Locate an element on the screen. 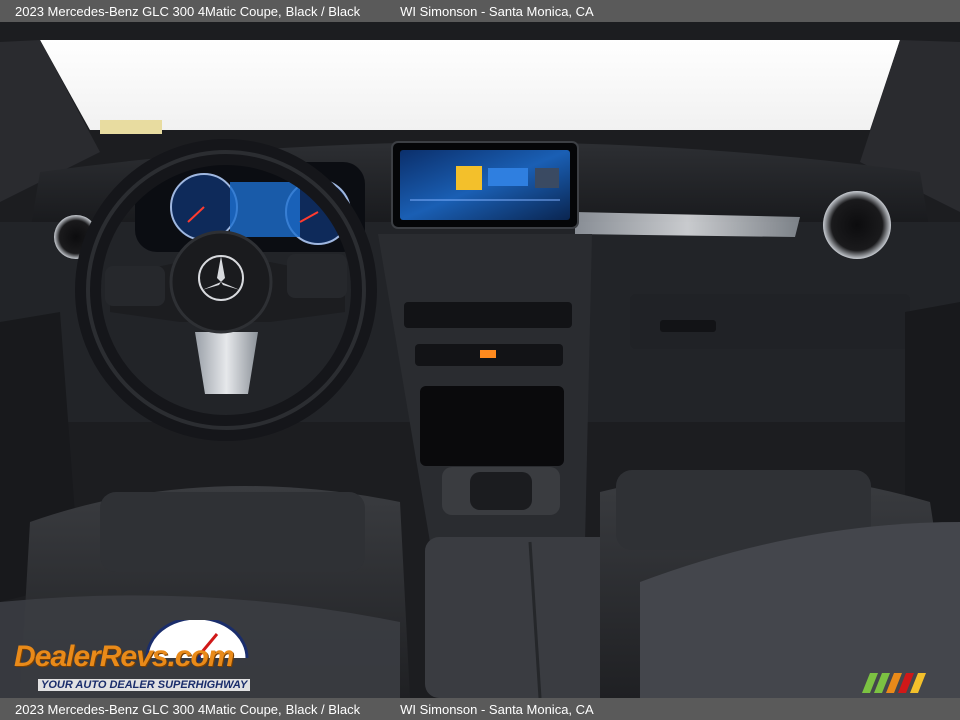 This screenshot has width=960, height=720. dealer-name-footer: WI Simonson - Santa Monica, CA is located at coordinates (497, 709).